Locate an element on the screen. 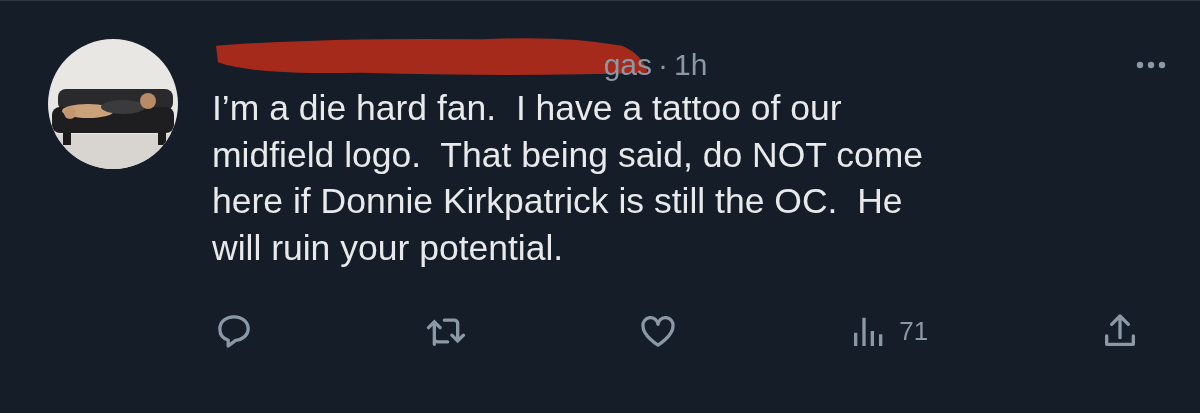 The width and height of the screenshot is (1200, 413). view-count: 71 is located at coordinates (914, 331).